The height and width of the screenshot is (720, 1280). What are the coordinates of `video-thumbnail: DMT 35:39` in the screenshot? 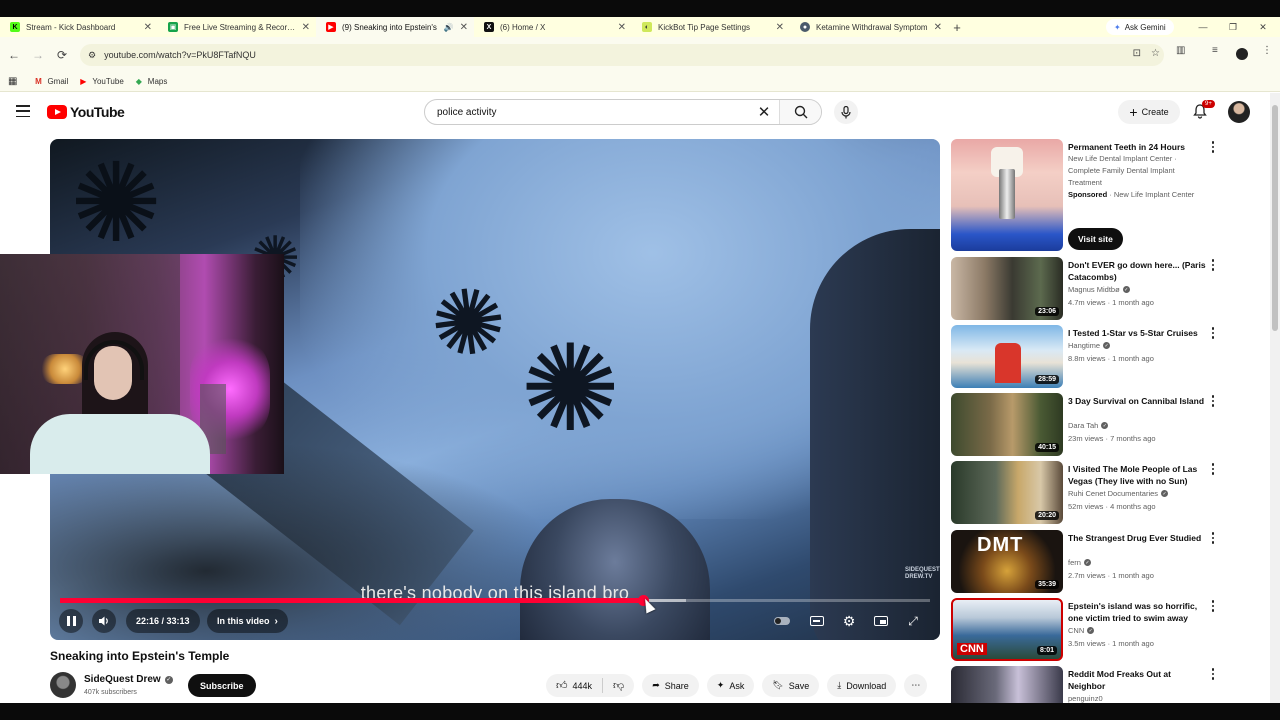 It's located at (1007, 561).